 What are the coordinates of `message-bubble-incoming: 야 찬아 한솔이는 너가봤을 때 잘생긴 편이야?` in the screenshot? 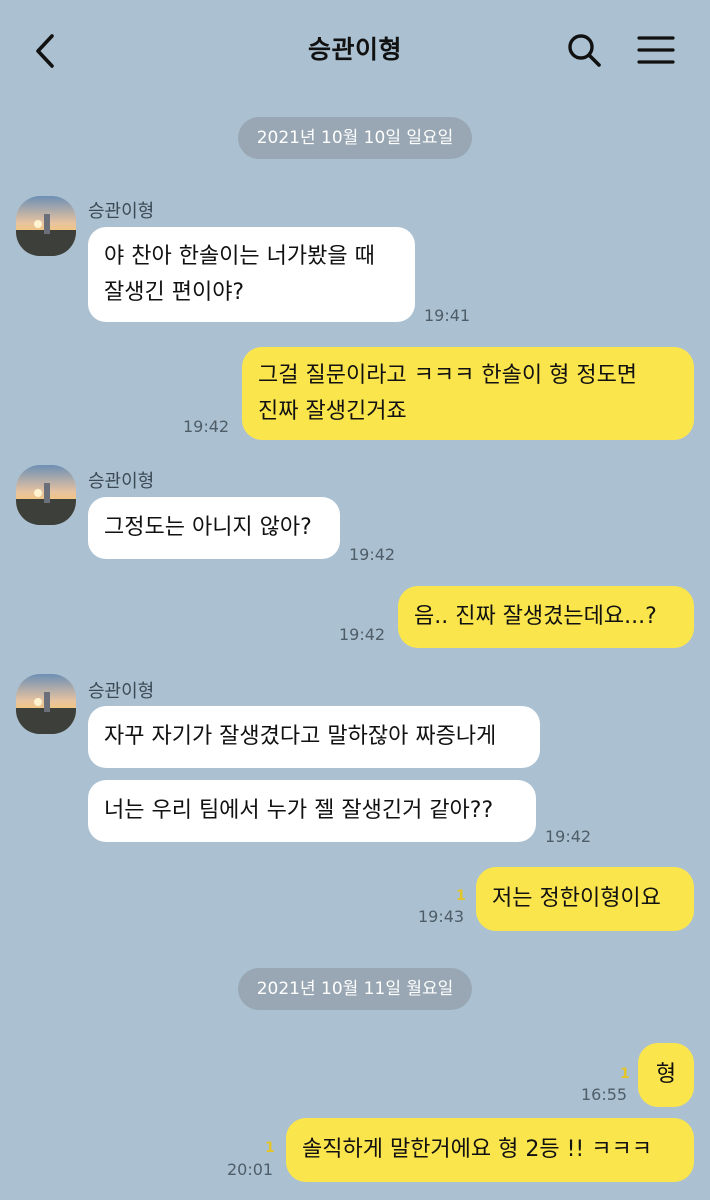 It's located at (251, 274).